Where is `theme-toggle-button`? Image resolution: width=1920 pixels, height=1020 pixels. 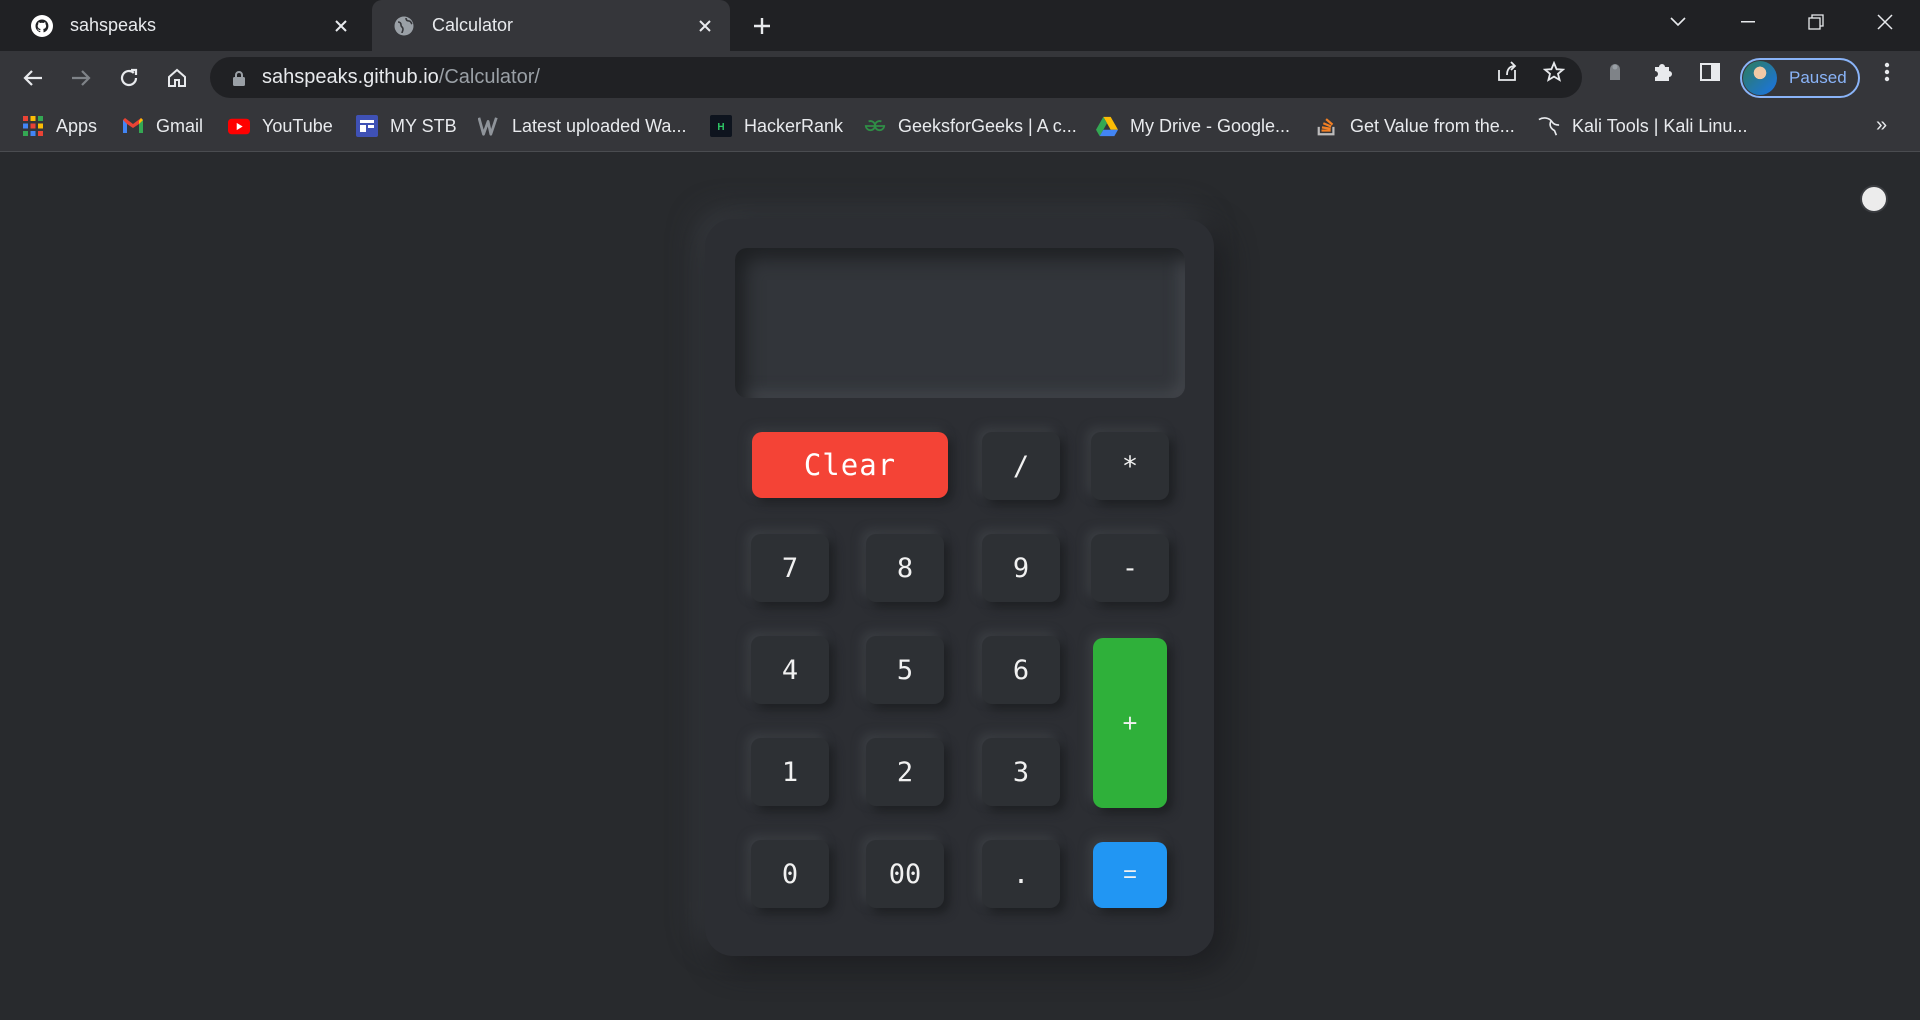 theme-toggle-button is located at coordinates (1874, 199).